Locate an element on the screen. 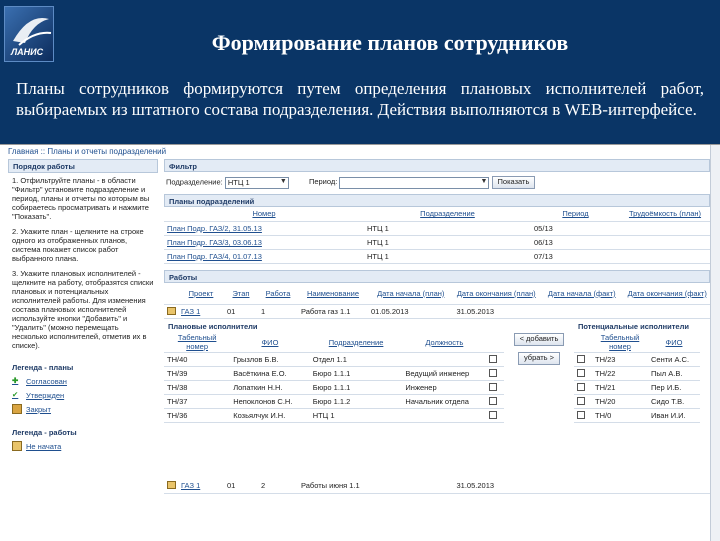  legend-not-started: Не начата is located at coordinates (83, 446).